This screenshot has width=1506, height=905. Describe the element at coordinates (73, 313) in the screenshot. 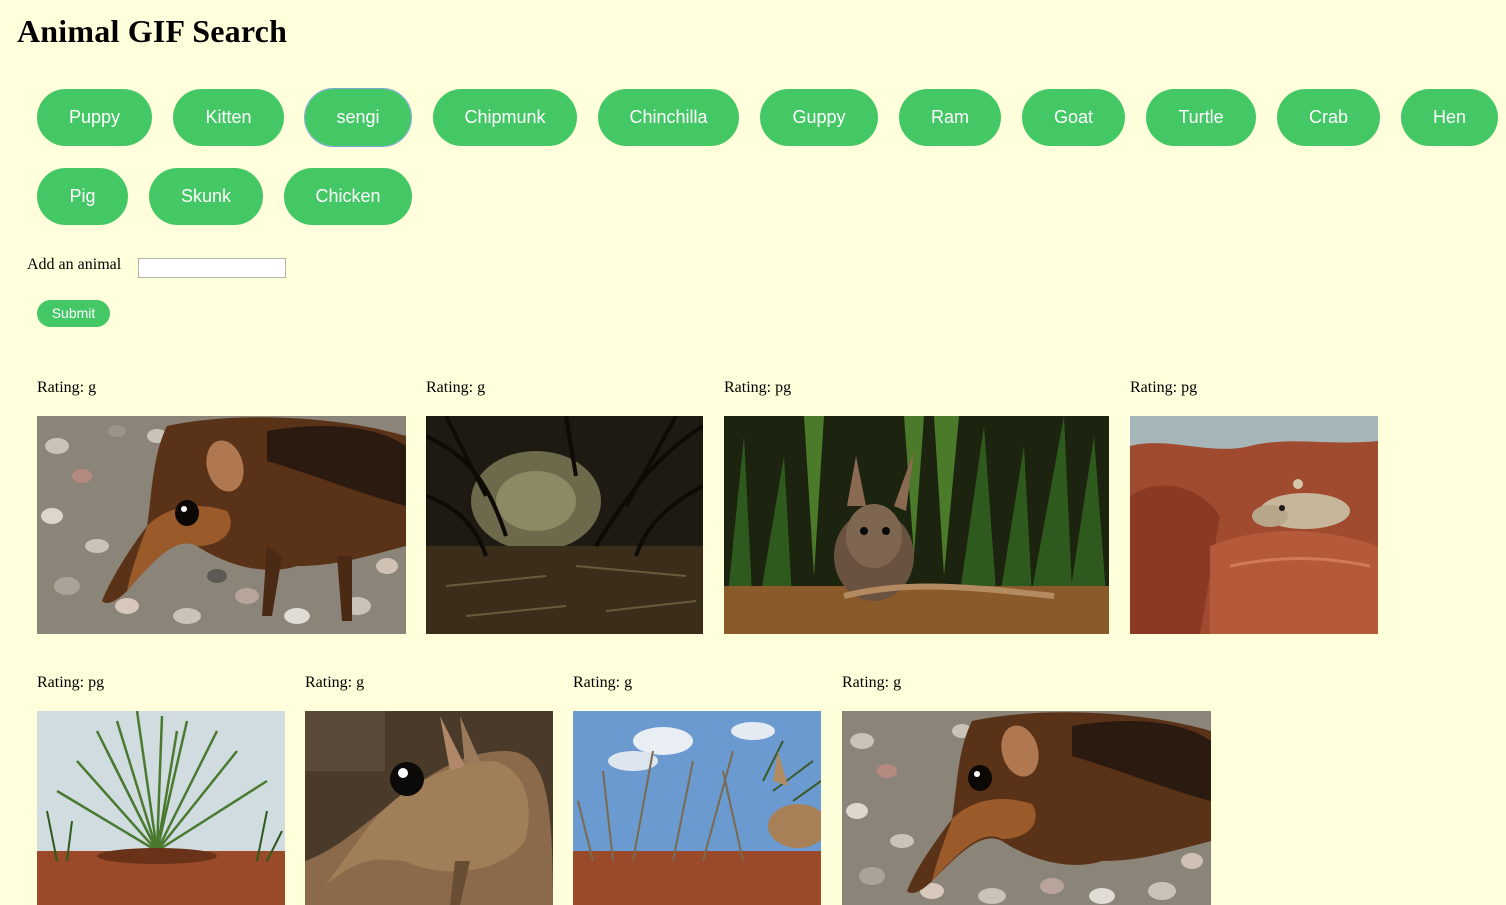

I see `submit-button: Submit` at that location.